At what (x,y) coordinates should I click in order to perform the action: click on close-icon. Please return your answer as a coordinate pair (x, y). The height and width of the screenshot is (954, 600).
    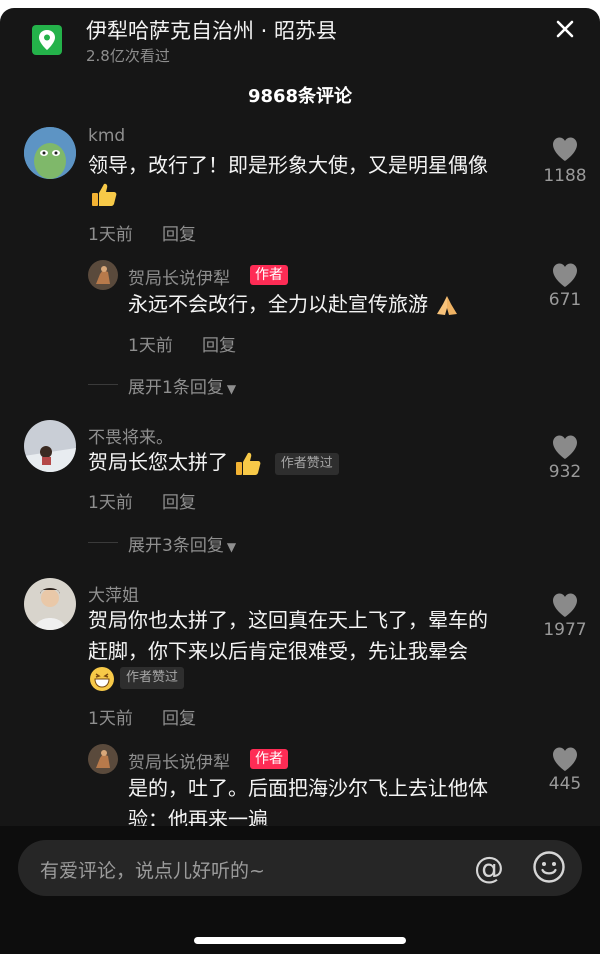
    Looking at the image, I should click on (565, 29).